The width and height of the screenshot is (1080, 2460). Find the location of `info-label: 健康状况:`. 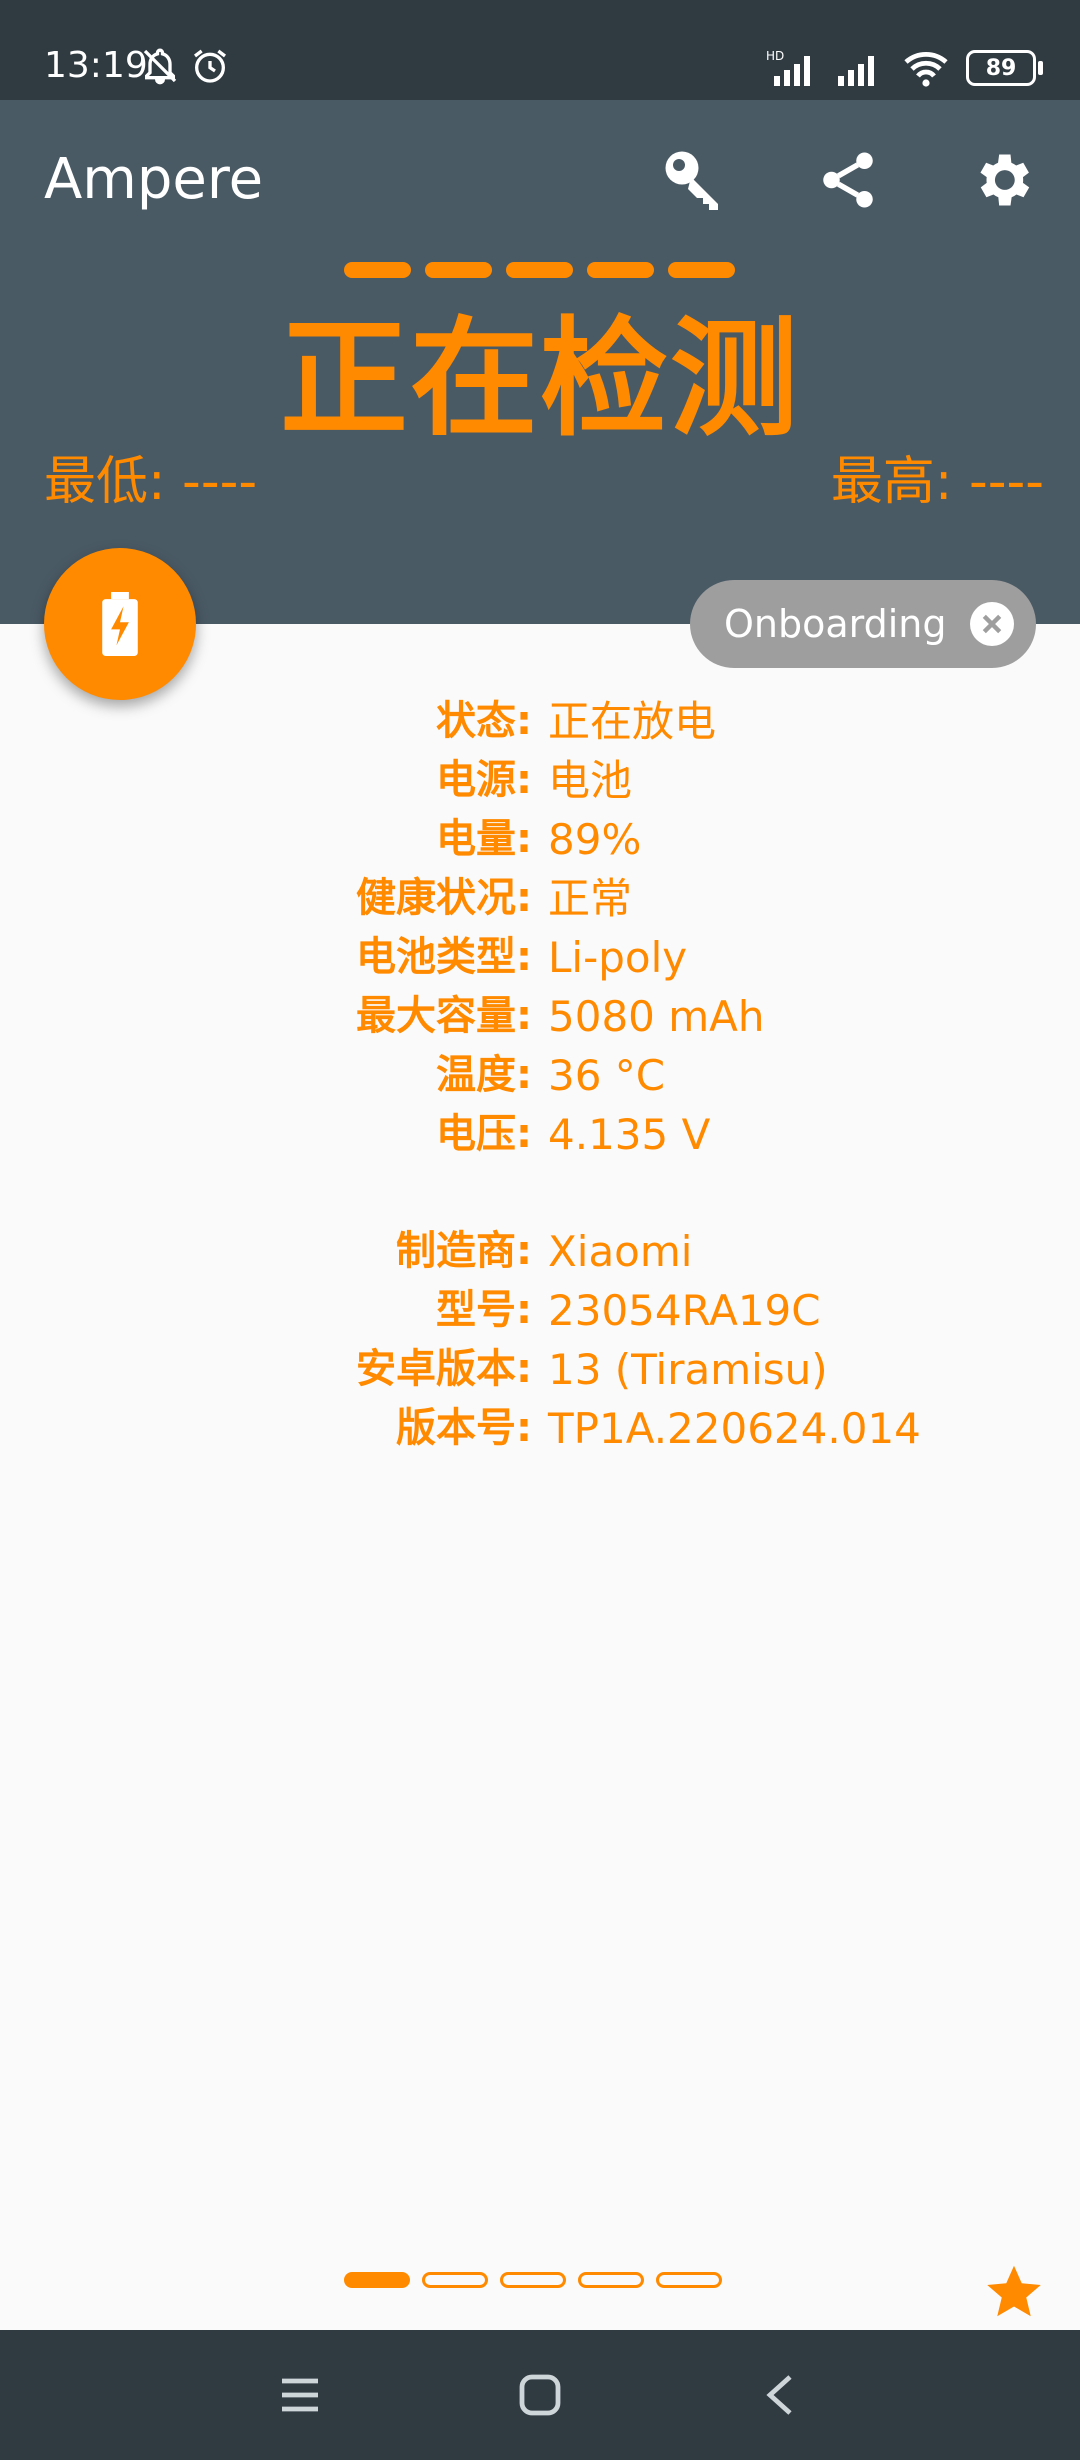

info-label: 健康状况: is located at coordinates (444, 898).